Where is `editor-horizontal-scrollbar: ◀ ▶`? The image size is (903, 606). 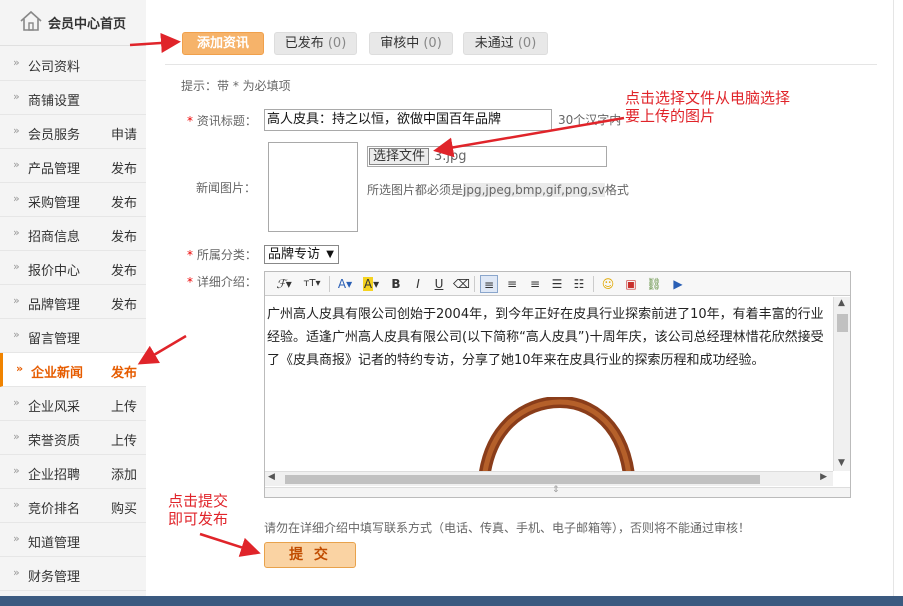
editor-horizontal-scrollbar: ◀ ▶ is located at coordinates (549, 478).